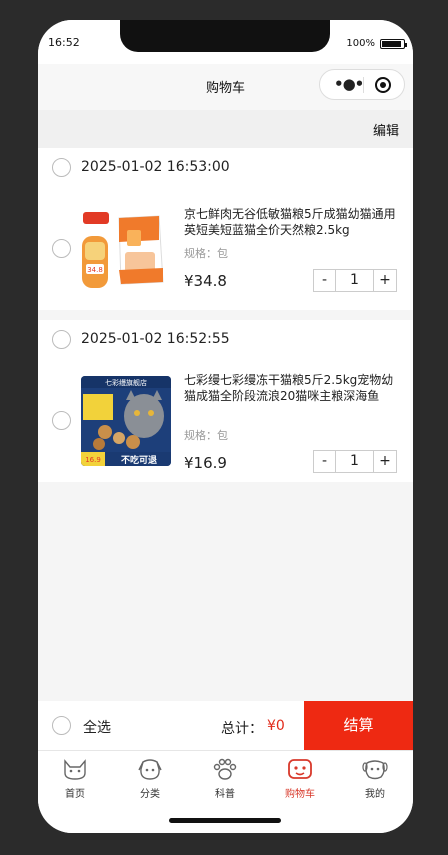 Image resolution: width=448 pixels, height=855 pixels. Describe the element at coordinates (150, 794) in the screenshot. I see `tab-label: 分类` at that location.